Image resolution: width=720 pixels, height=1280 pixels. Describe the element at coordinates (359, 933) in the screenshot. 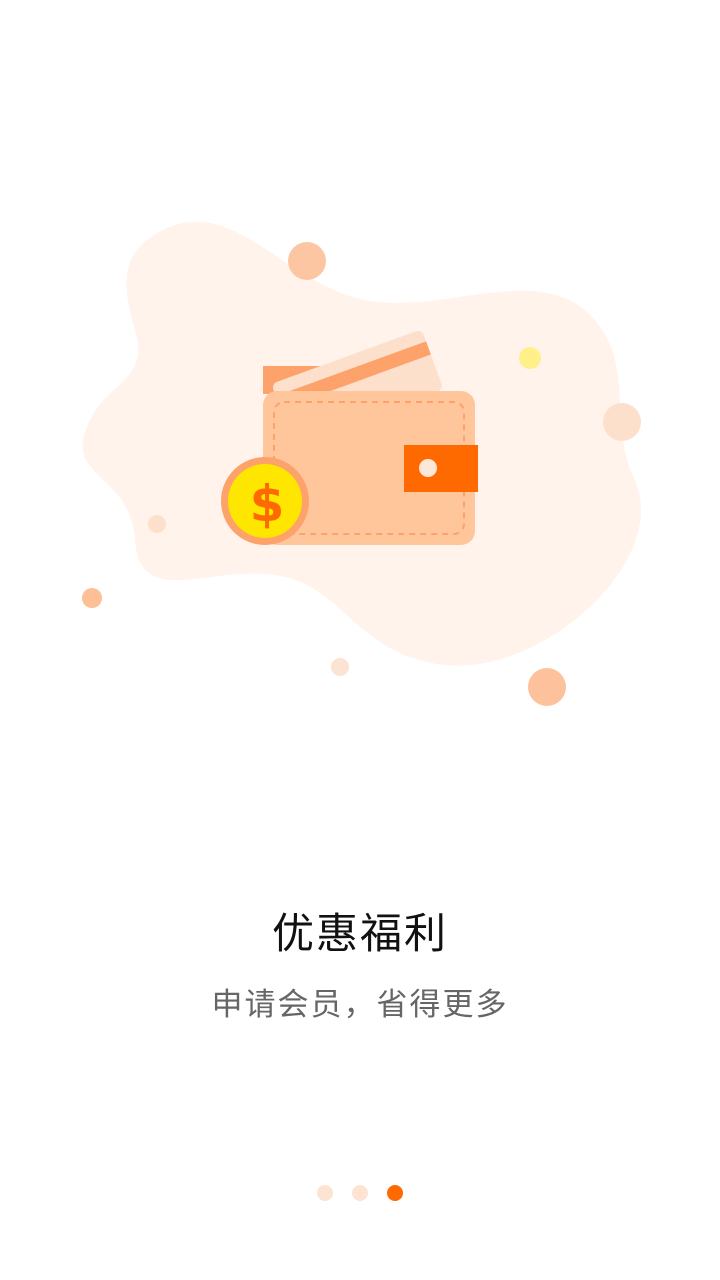

I see `page-title: 优惠福利` at that location.